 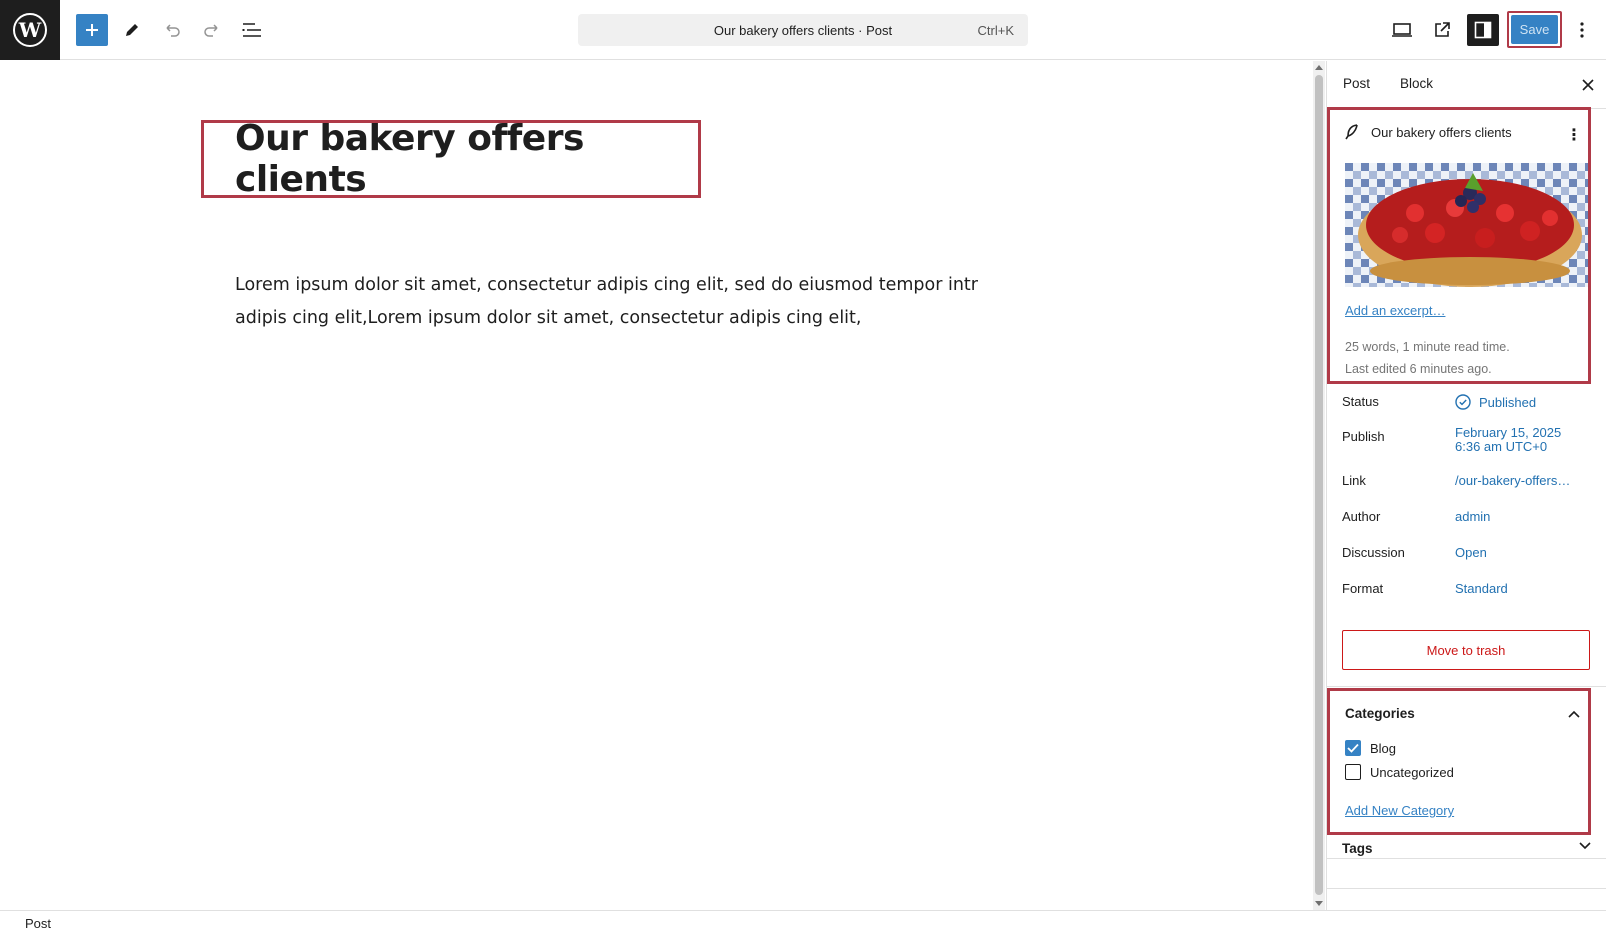 I want to click on chevron-down-icon, so click(x=1585, y=846).